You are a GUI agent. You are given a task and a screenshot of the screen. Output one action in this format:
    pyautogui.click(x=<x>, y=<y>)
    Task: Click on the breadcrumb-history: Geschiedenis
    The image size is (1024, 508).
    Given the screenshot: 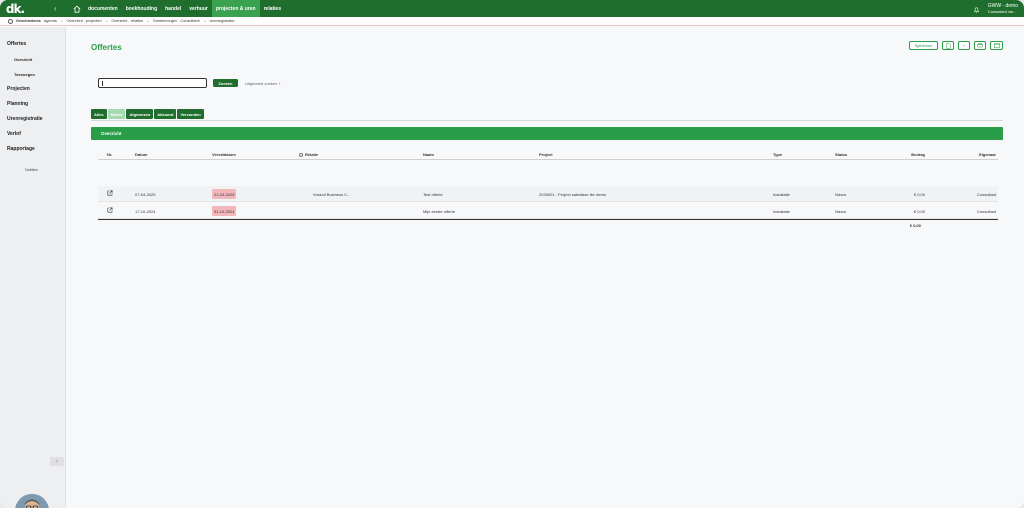 What is the action you would take?
    pyautogui.click(x=28, y=21)
    